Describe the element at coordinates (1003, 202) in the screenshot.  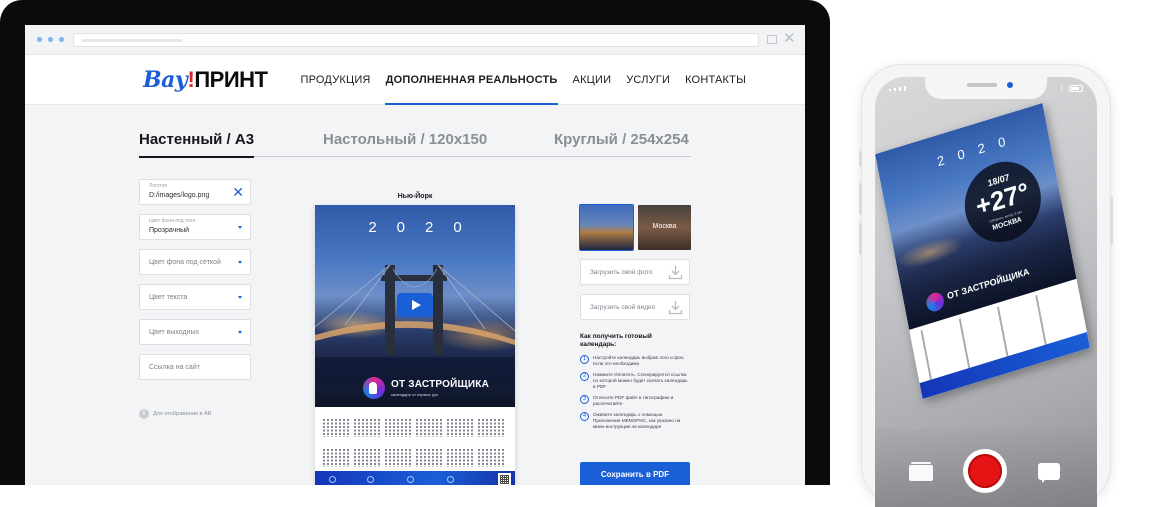
I see `ar-weather-widget: 18/07 +27° Облачно, ветер 3 м/с МОСКВА` at that location.